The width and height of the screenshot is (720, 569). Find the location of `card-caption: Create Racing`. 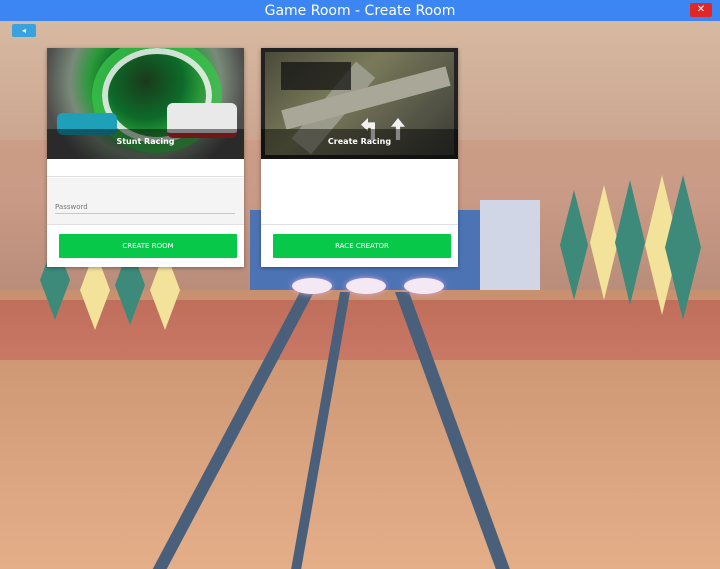

card-caption: Create Racing is located at coordinates (359, 144).